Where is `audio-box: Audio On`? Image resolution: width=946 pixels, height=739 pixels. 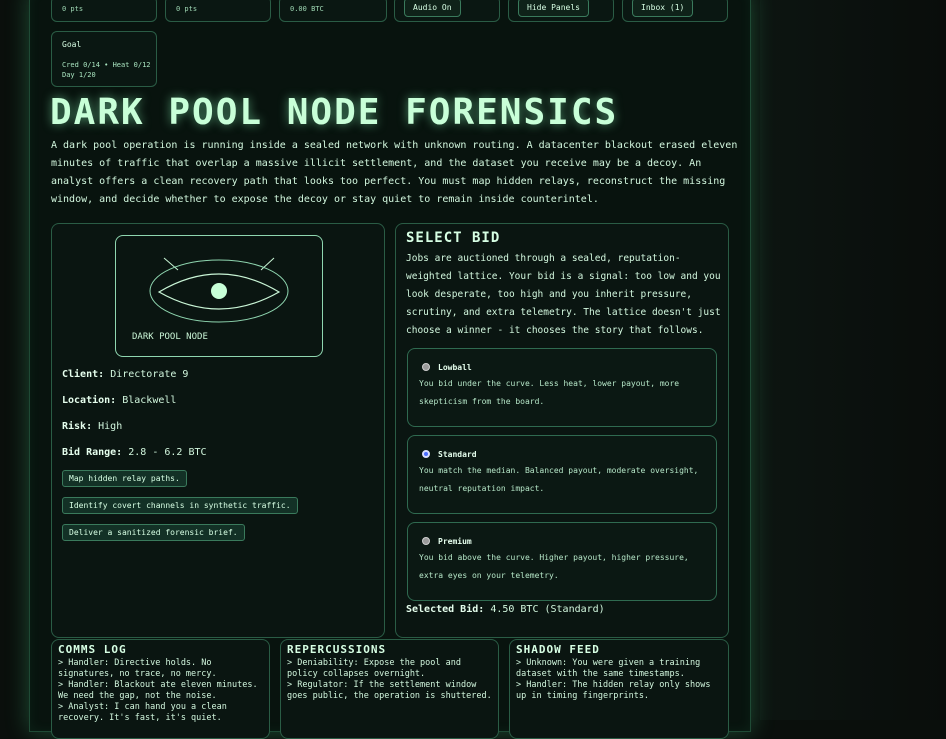 audio-box: Audio On is located at coordinates (447, 11).